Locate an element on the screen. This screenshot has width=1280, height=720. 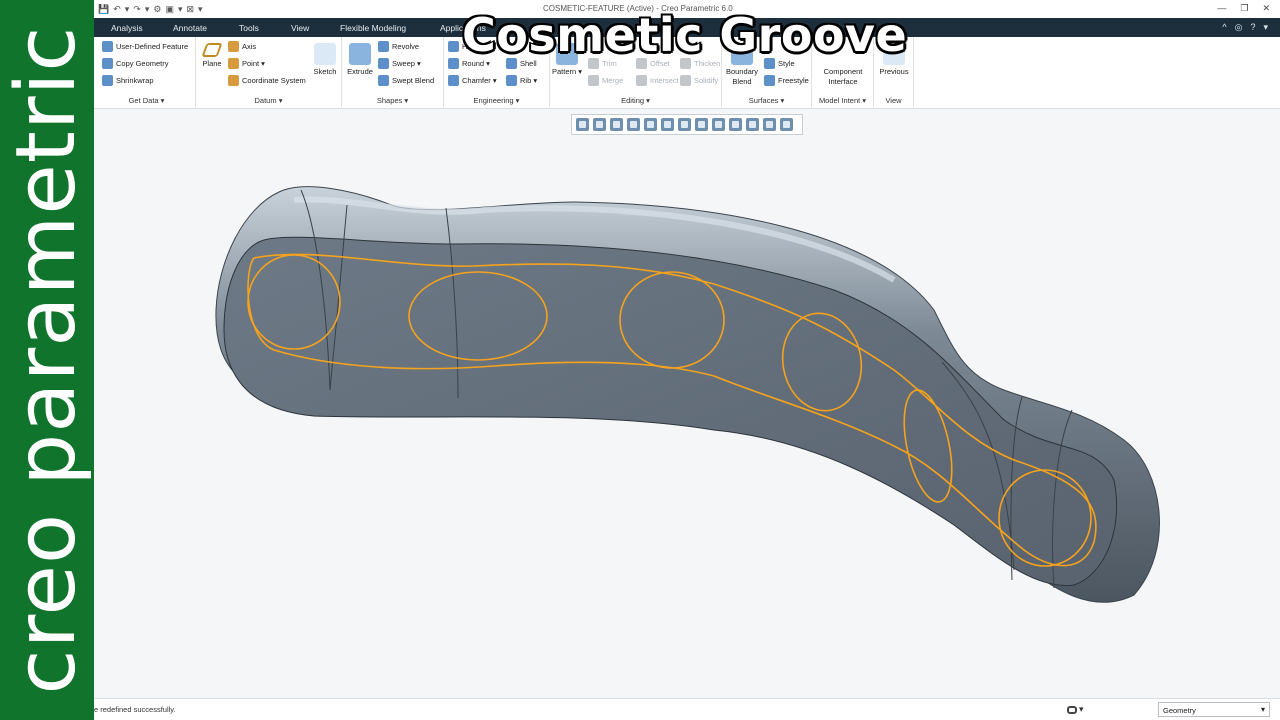
tab-tools: Tools is located at coordinates (249, 28).